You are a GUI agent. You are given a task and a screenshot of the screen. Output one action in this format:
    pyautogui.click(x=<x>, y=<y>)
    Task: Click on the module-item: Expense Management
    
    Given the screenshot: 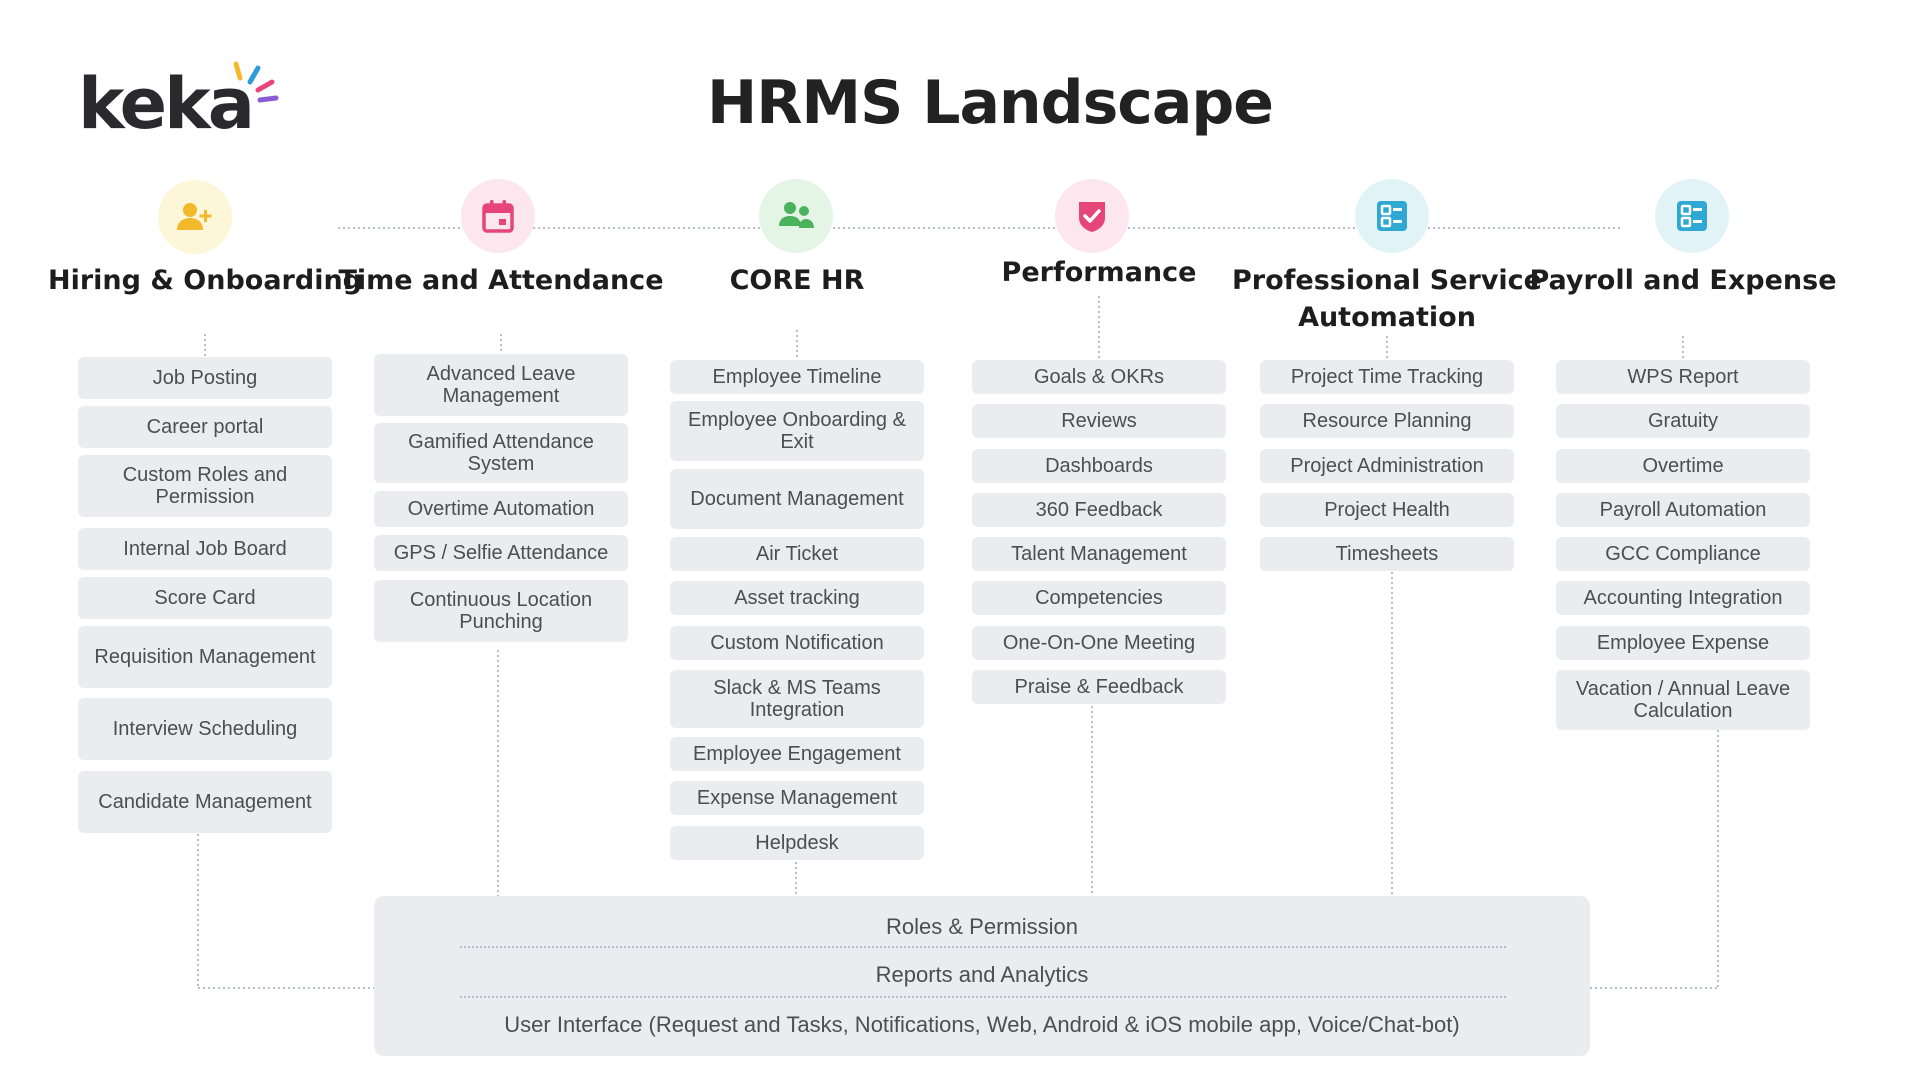 What is the action you would take?
    pyautogui.click(x=797, y=798)
    